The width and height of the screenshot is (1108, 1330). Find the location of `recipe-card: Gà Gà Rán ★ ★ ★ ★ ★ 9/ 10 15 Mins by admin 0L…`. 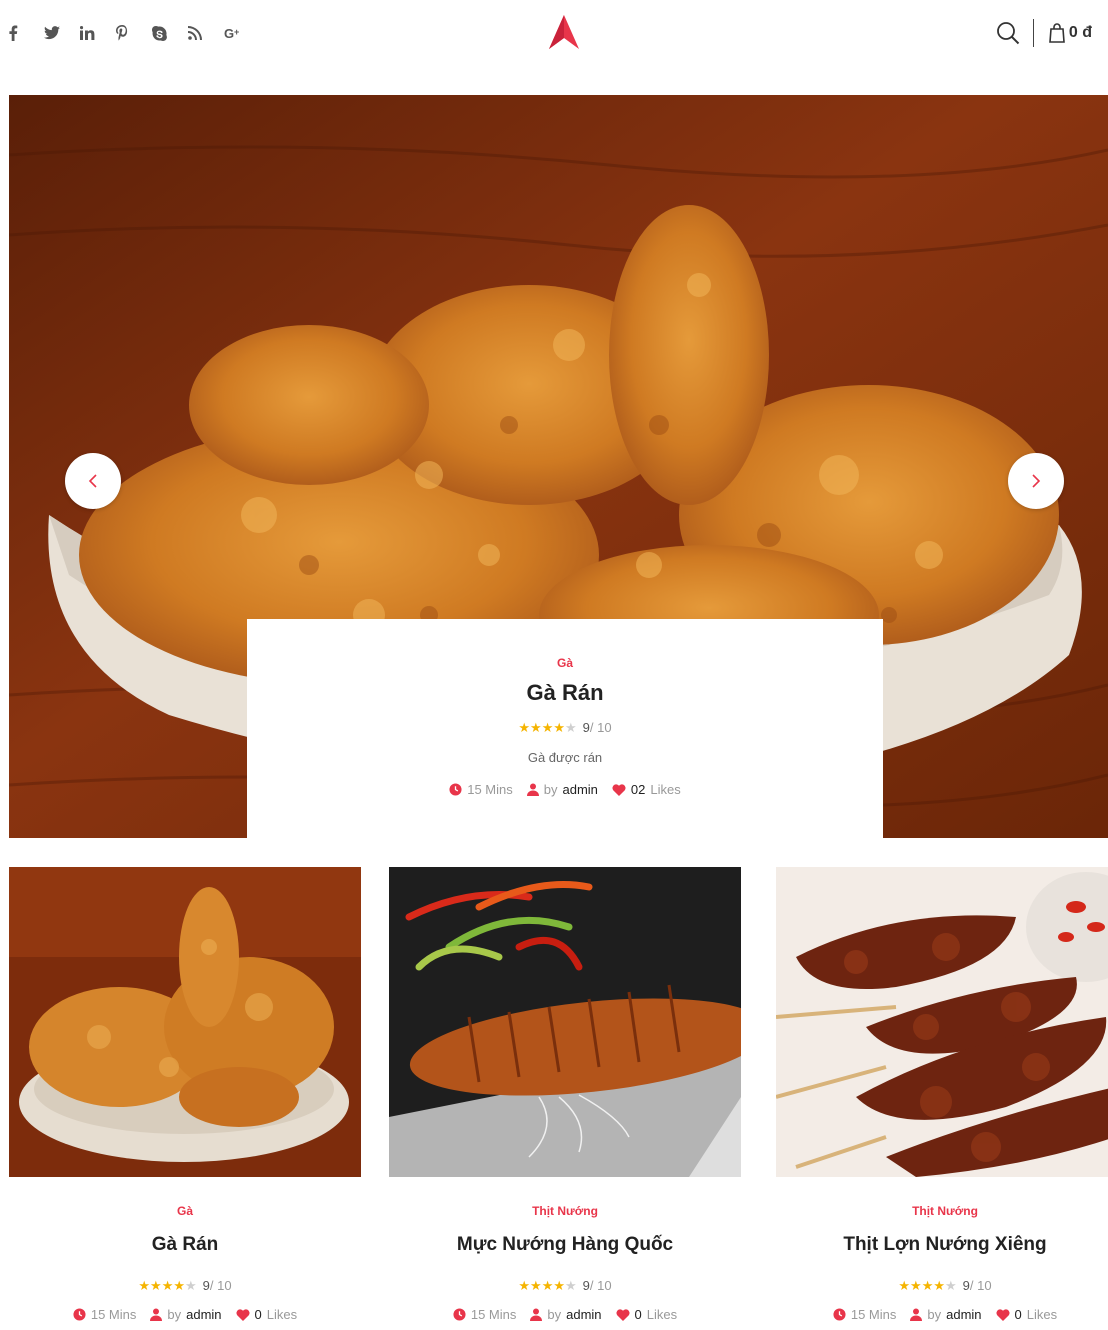

recipe-card: Gà Gà Rán ★ ★ ★ ★ ★ 9/ 10 15 Mins by admin 0L… is located at coordinates (185, 1098).